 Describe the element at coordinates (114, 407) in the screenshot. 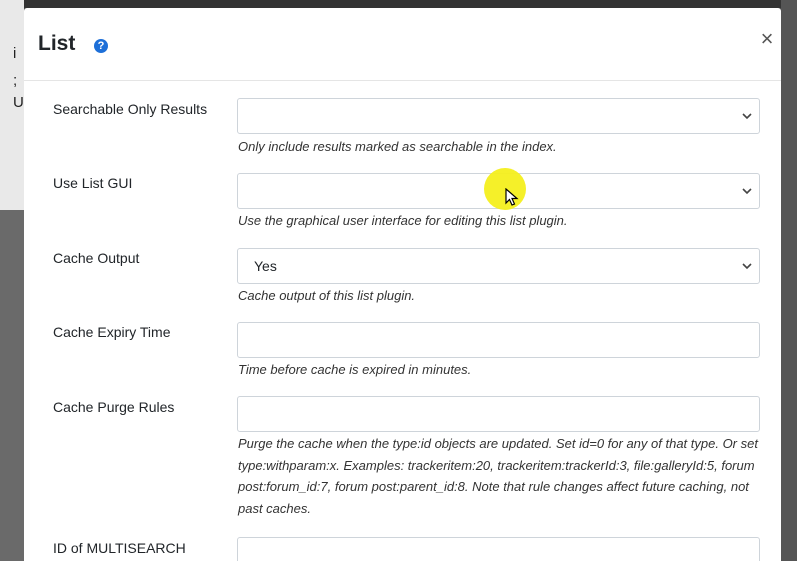

I see `field-label: Cache Purge Rules` at that location.